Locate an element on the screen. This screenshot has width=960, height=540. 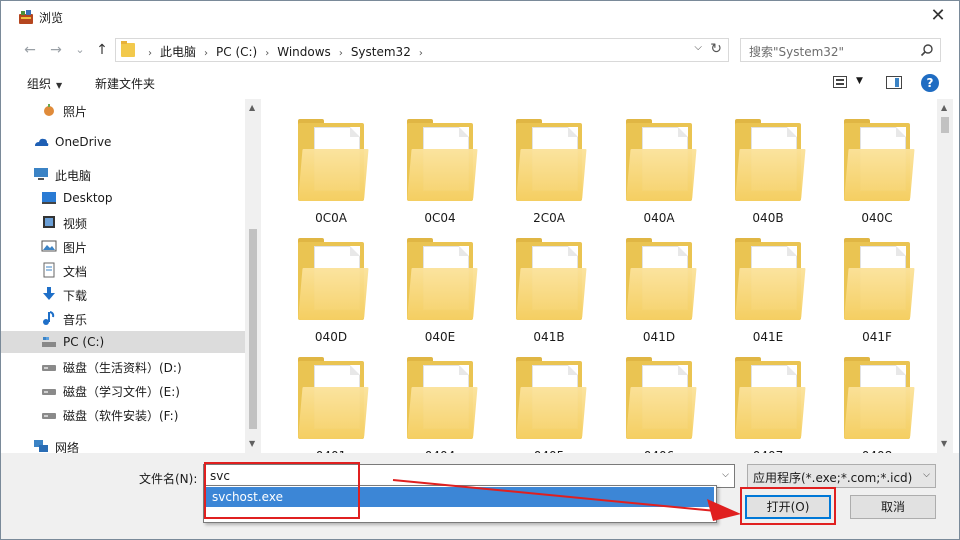
sidebar-item-label: 磁盘（学习文件）(E:) is located at coordinates (121, 392).